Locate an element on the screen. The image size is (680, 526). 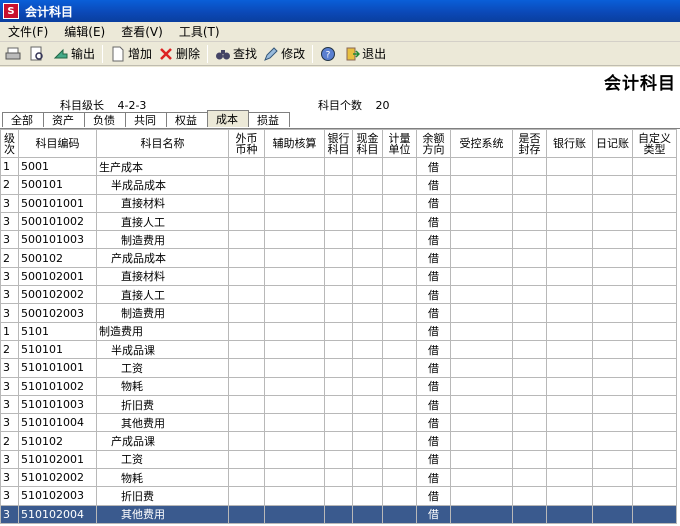
tab-profit-loss: 损益 is located at coordinates (269, 119).